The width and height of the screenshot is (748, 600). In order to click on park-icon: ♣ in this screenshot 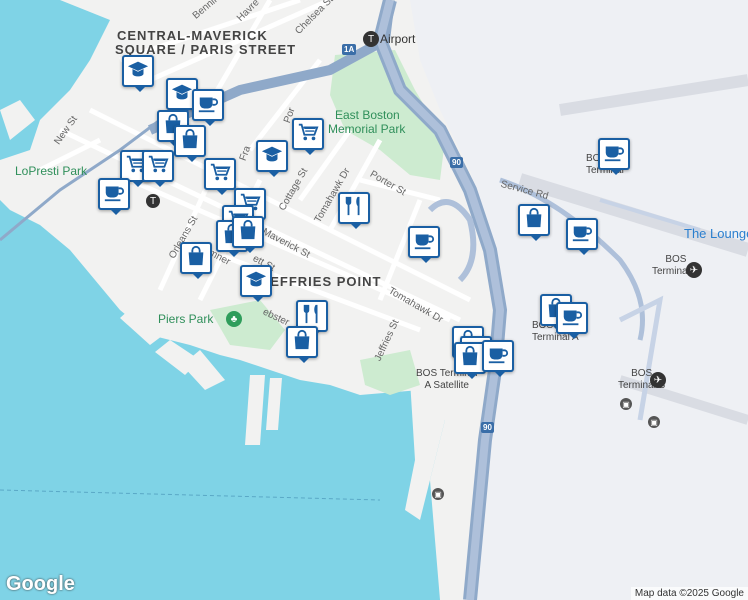, I will do `click(234, 319)`.